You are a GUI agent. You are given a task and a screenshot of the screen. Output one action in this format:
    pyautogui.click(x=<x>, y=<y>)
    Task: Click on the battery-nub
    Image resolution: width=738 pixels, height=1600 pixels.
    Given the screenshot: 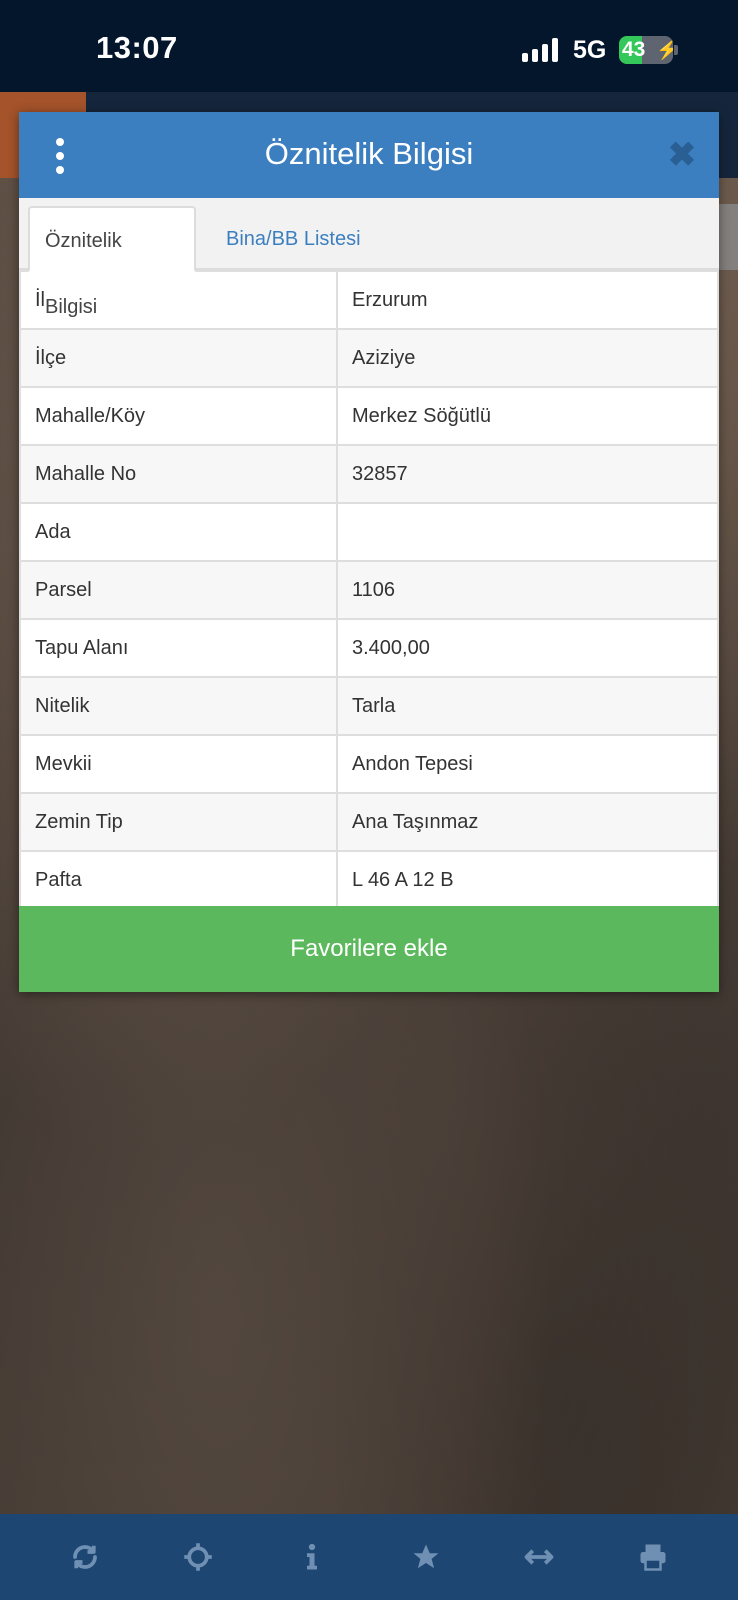 What is the action you would take?
    pyautogui.click(x=676, y=50)
    